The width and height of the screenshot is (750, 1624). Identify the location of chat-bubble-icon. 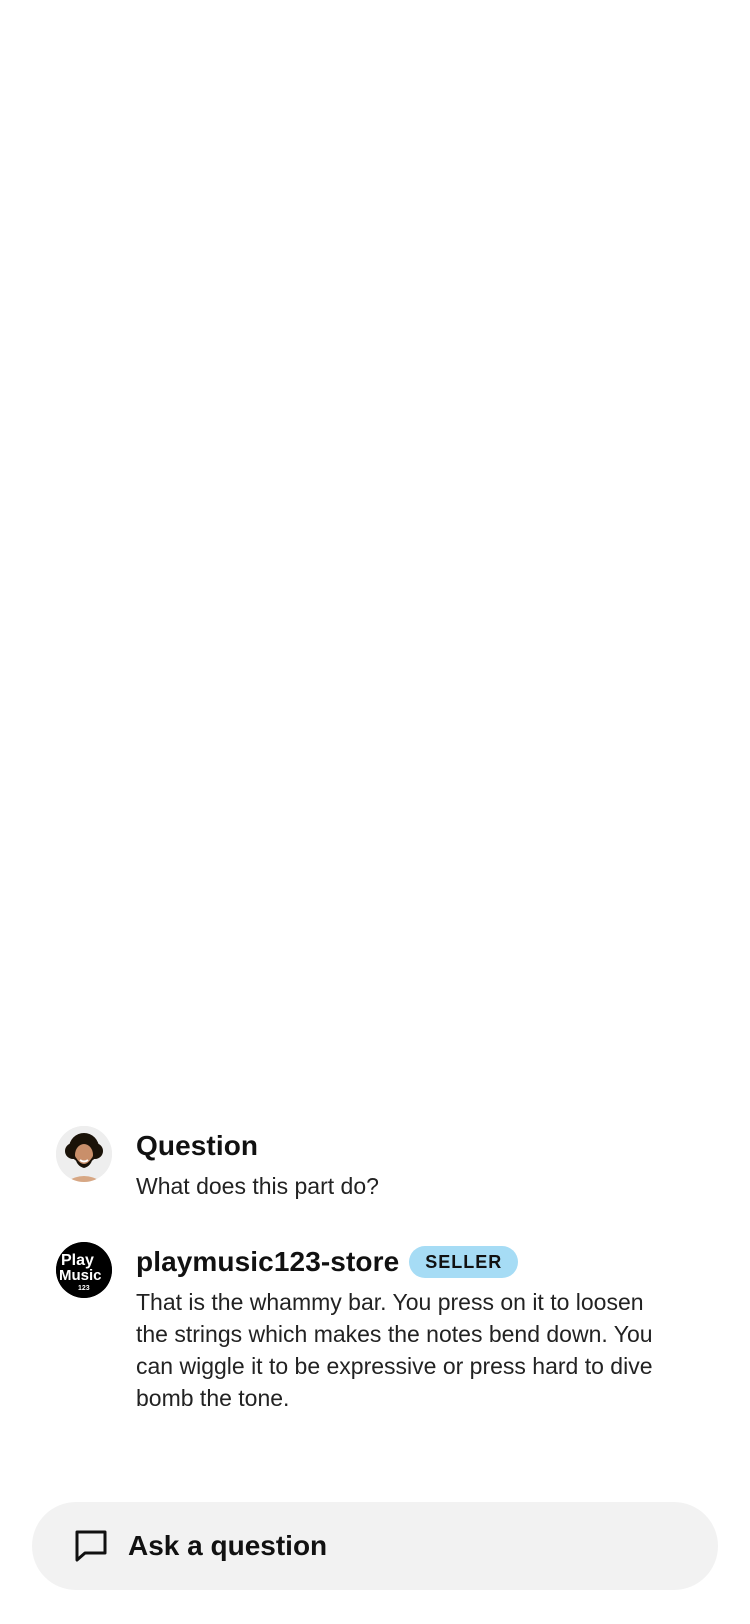
(91, 1546).